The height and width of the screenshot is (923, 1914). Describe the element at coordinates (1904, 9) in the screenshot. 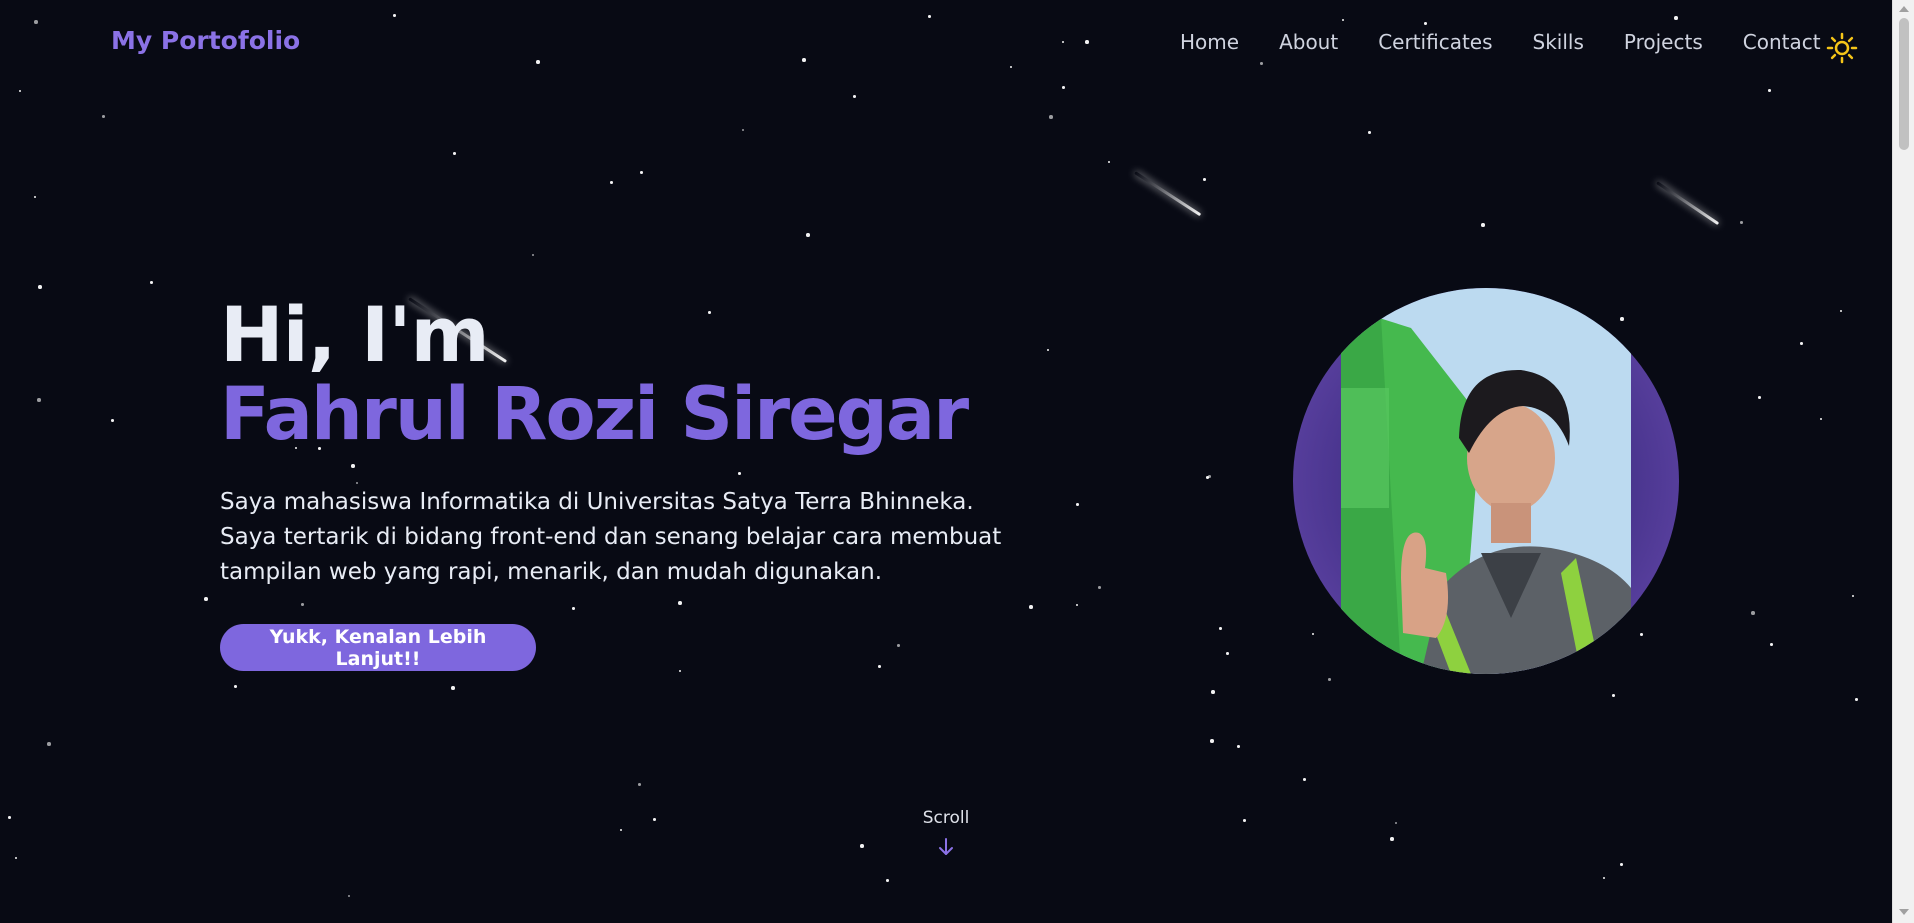

I see `scroll-up-arrow-icon` at that location.